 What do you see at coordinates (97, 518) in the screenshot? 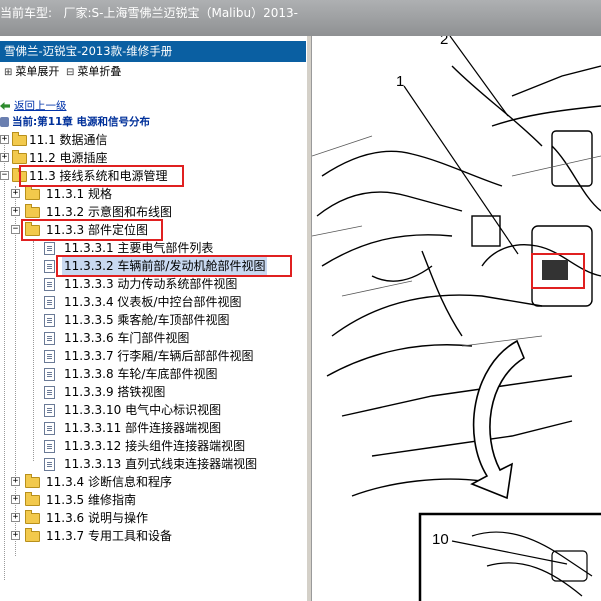
I see `tree-item-label: 11.3.6 说明与操作` at bounding box center [97, 518].